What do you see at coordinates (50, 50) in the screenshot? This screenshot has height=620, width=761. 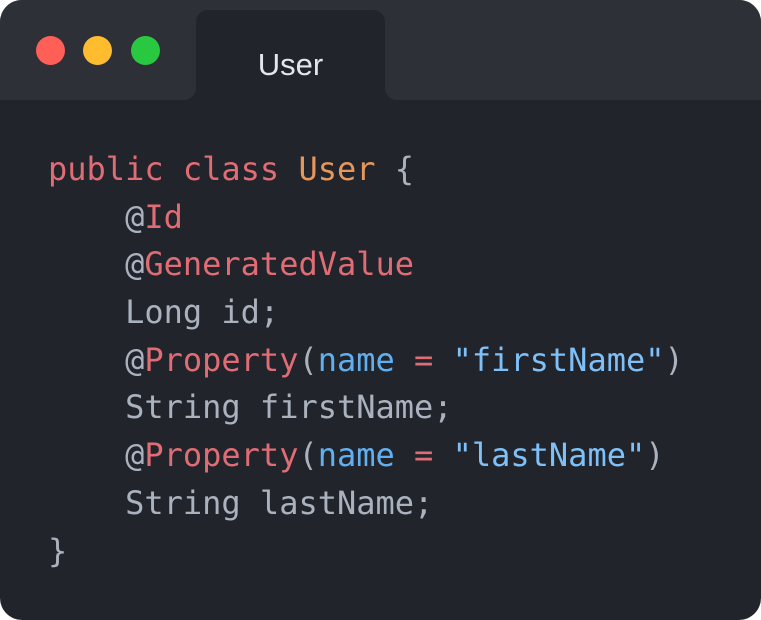 I see `close-button` at bounding box center [50, 50].